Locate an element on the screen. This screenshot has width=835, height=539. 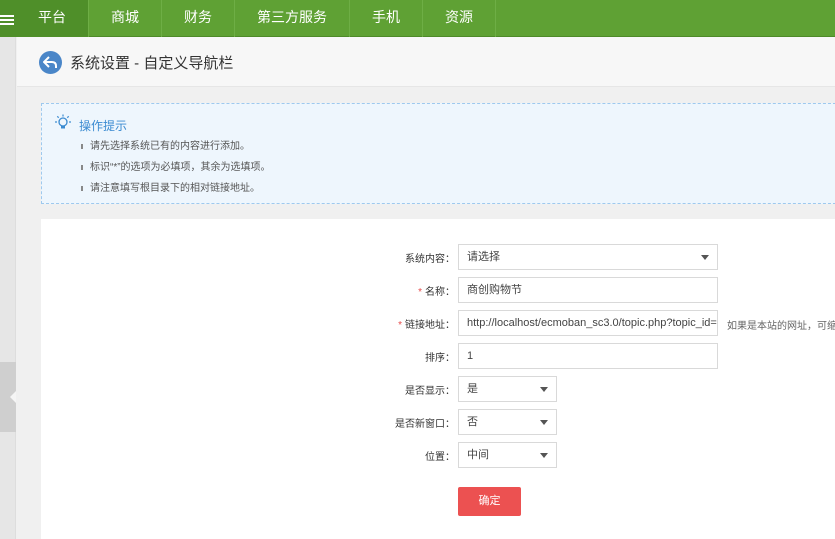
page-title: 系统设置 - 自定义导航栏 is located at coordinates (152, 63).